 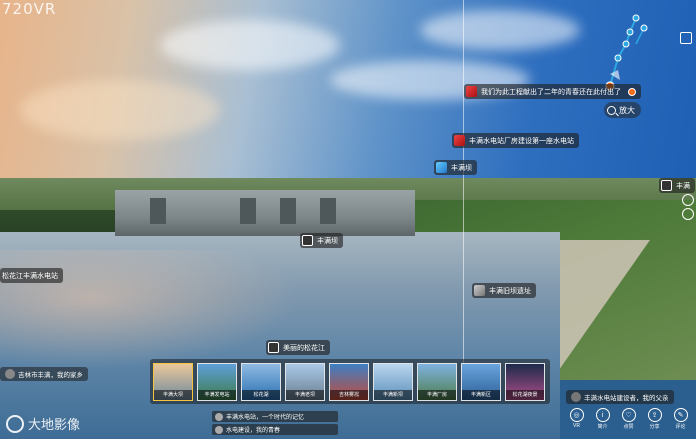 What do you see at coordinates (217, 395) in the screenshot?
I see `thumbnail-caption: 丰满发电站` at bounding box center [217, 395].